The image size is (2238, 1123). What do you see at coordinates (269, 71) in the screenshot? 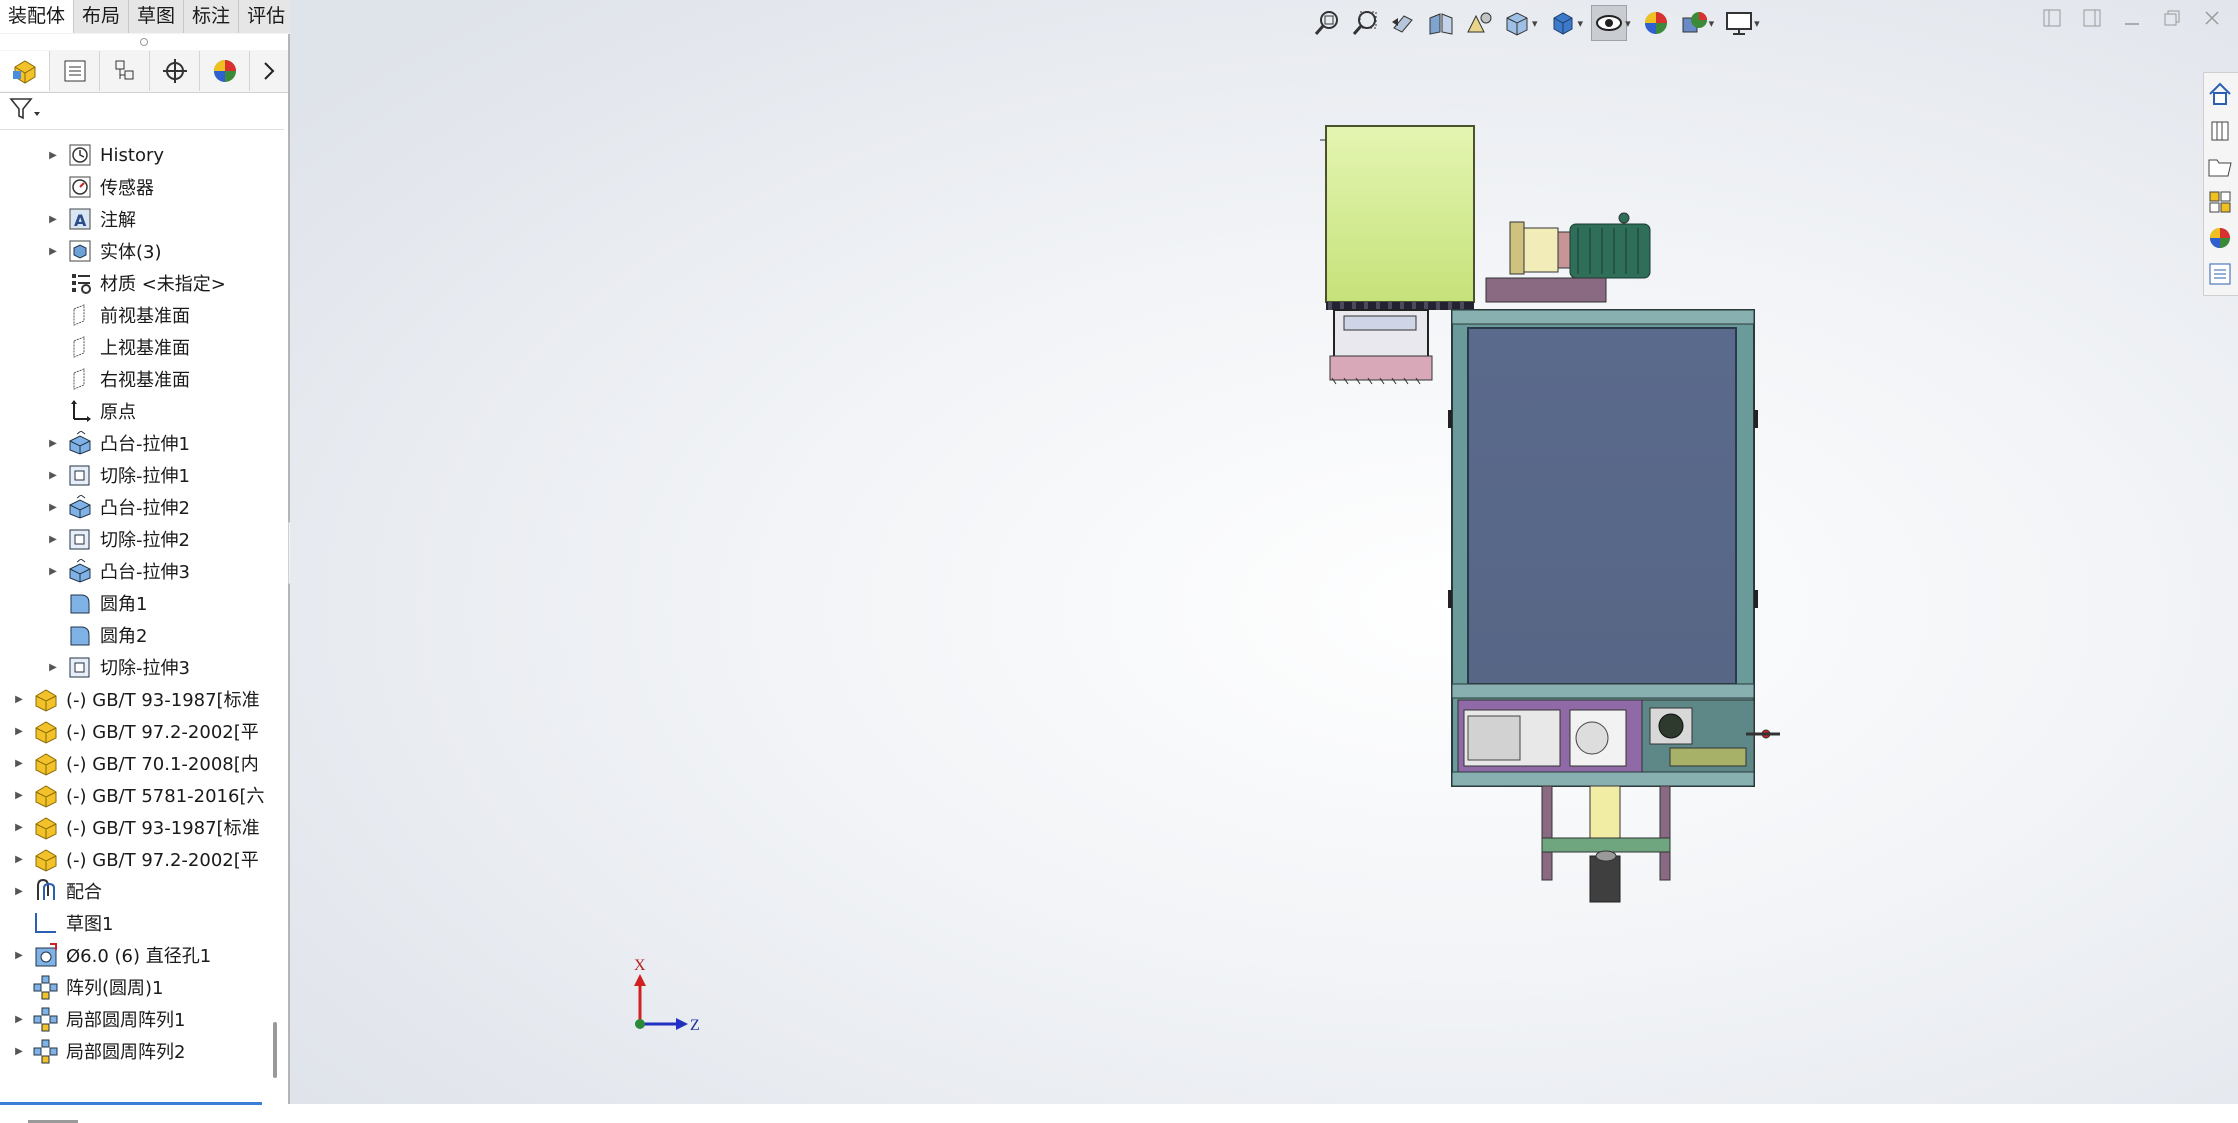
I see `more-tabs-button` at bounding box center [269, 71].